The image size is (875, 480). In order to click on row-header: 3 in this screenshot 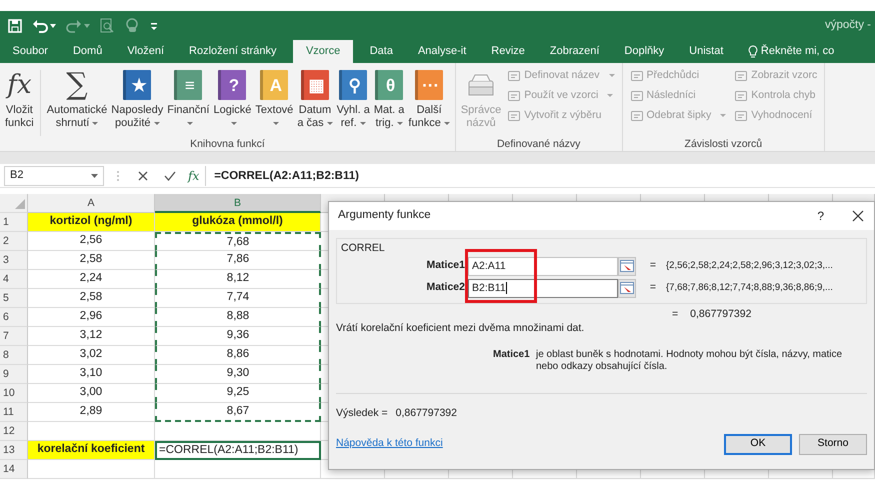, I will do `click(14, 260)`.